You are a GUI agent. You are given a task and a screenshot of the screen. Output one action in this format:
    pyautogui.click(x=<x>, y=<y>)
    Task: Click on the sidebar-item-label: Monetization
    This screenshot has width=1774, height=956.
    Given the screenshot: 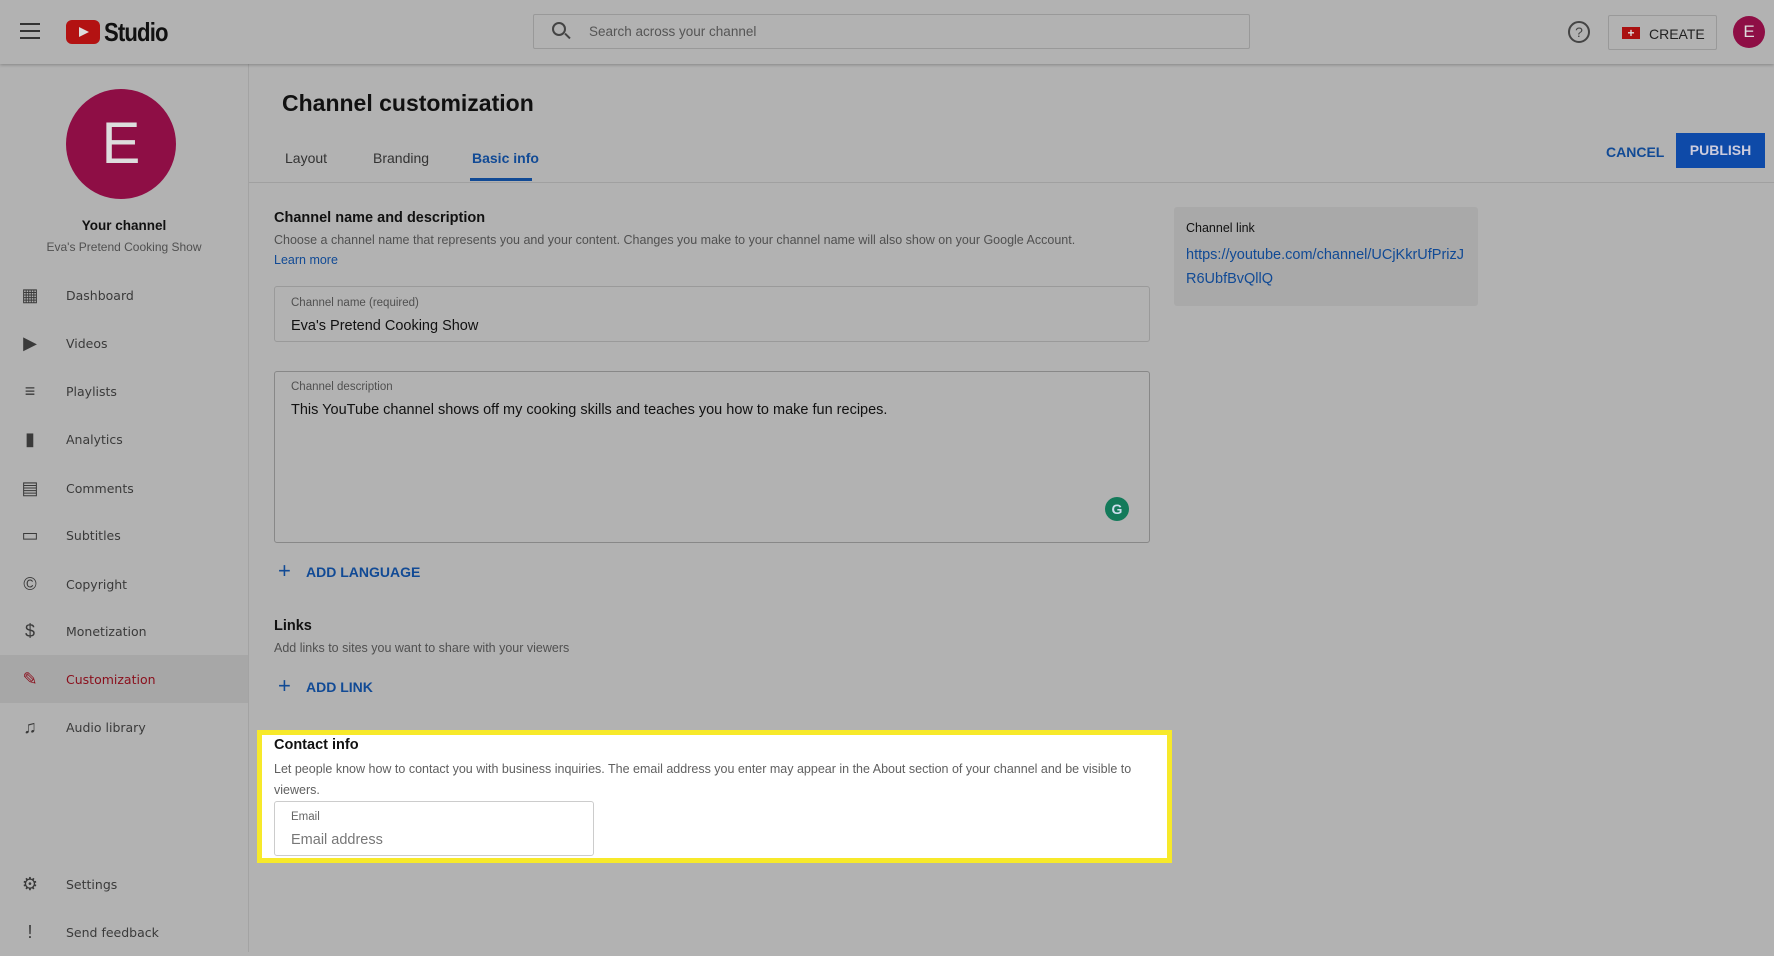 What is the action you would take?
    pyautogui.click(x=106, y=631)
    